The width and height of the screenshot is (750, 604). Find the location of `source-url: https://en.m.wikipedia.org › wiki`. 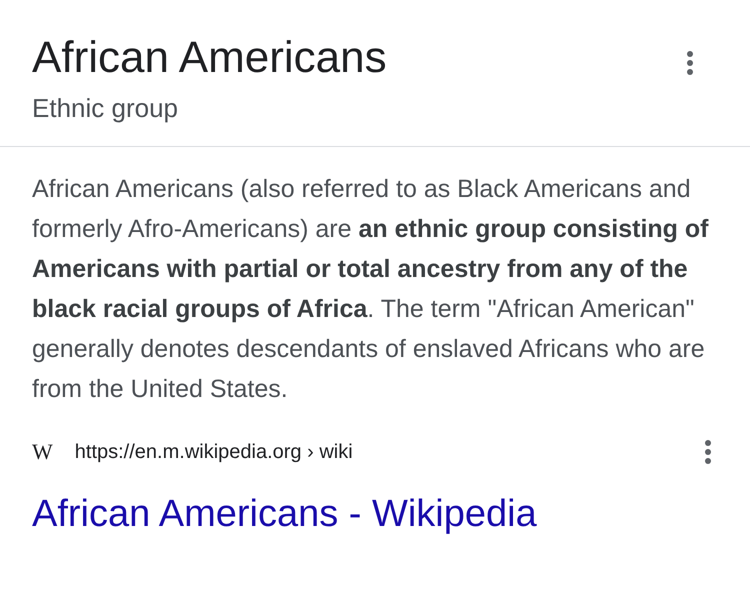

source-url: https://en.m.wikipedia.org › wiki is located at coordinates (213, 452).